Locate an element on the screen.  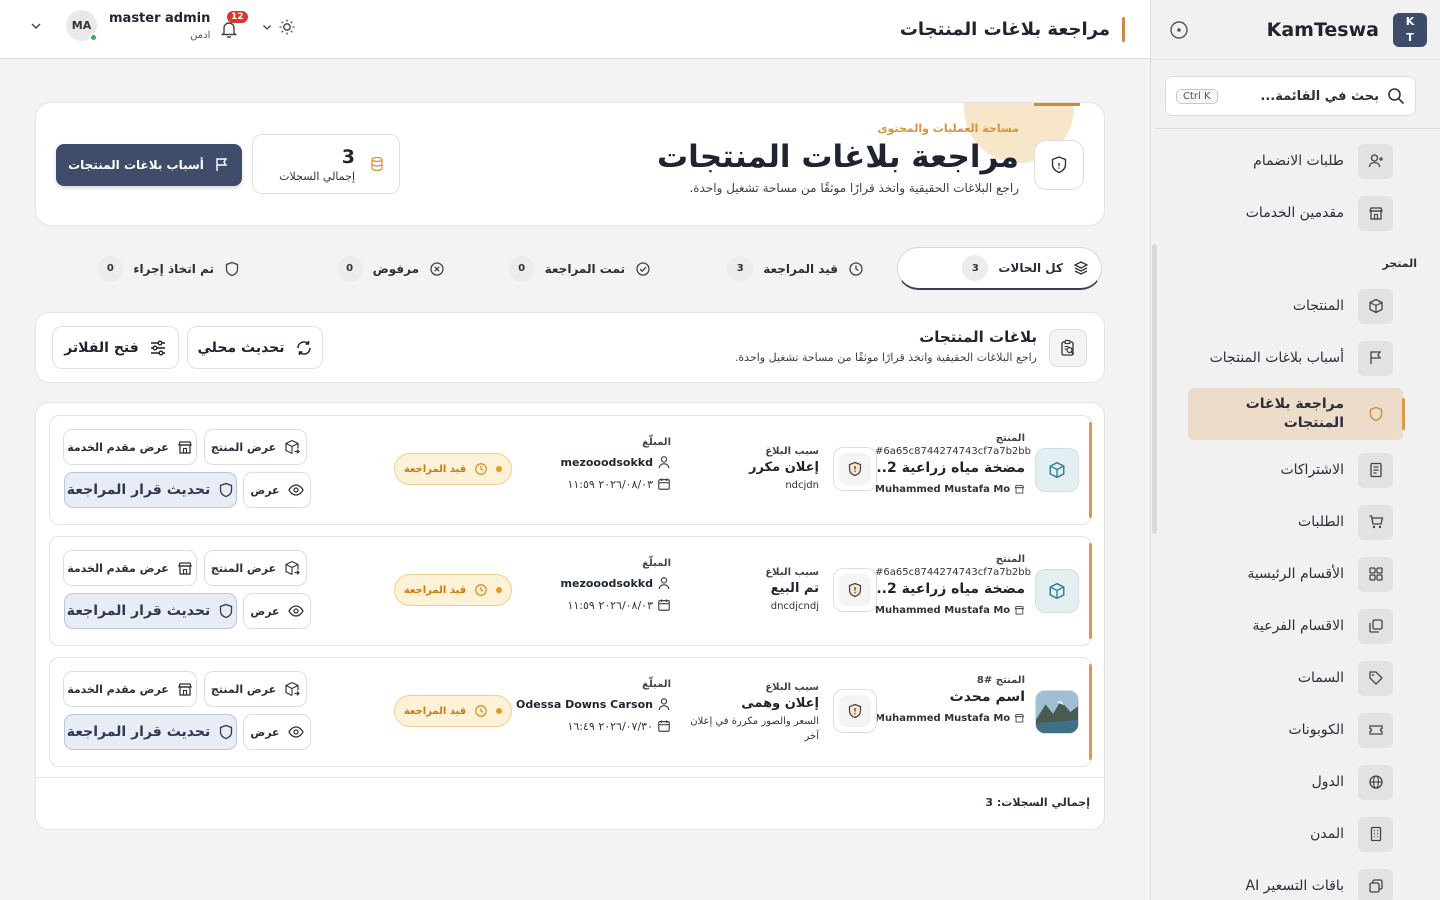
sidebar-item-sub-categories: الاقسام الفرعية is located at coordinates (1296, 626).